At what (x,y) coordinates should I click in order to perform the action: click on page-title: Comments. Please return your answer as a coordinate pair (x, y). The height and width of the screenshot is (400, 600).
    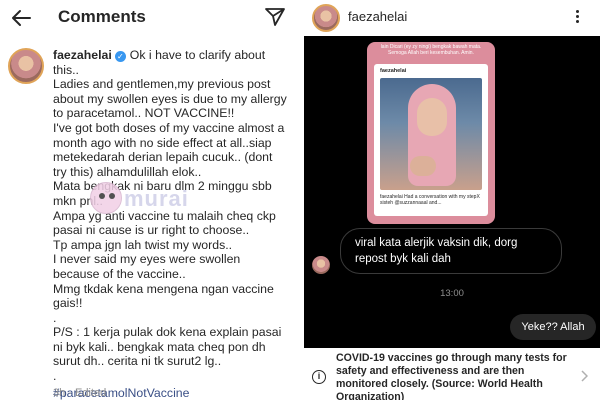
    Looking at the image, I should click on (102, 16).